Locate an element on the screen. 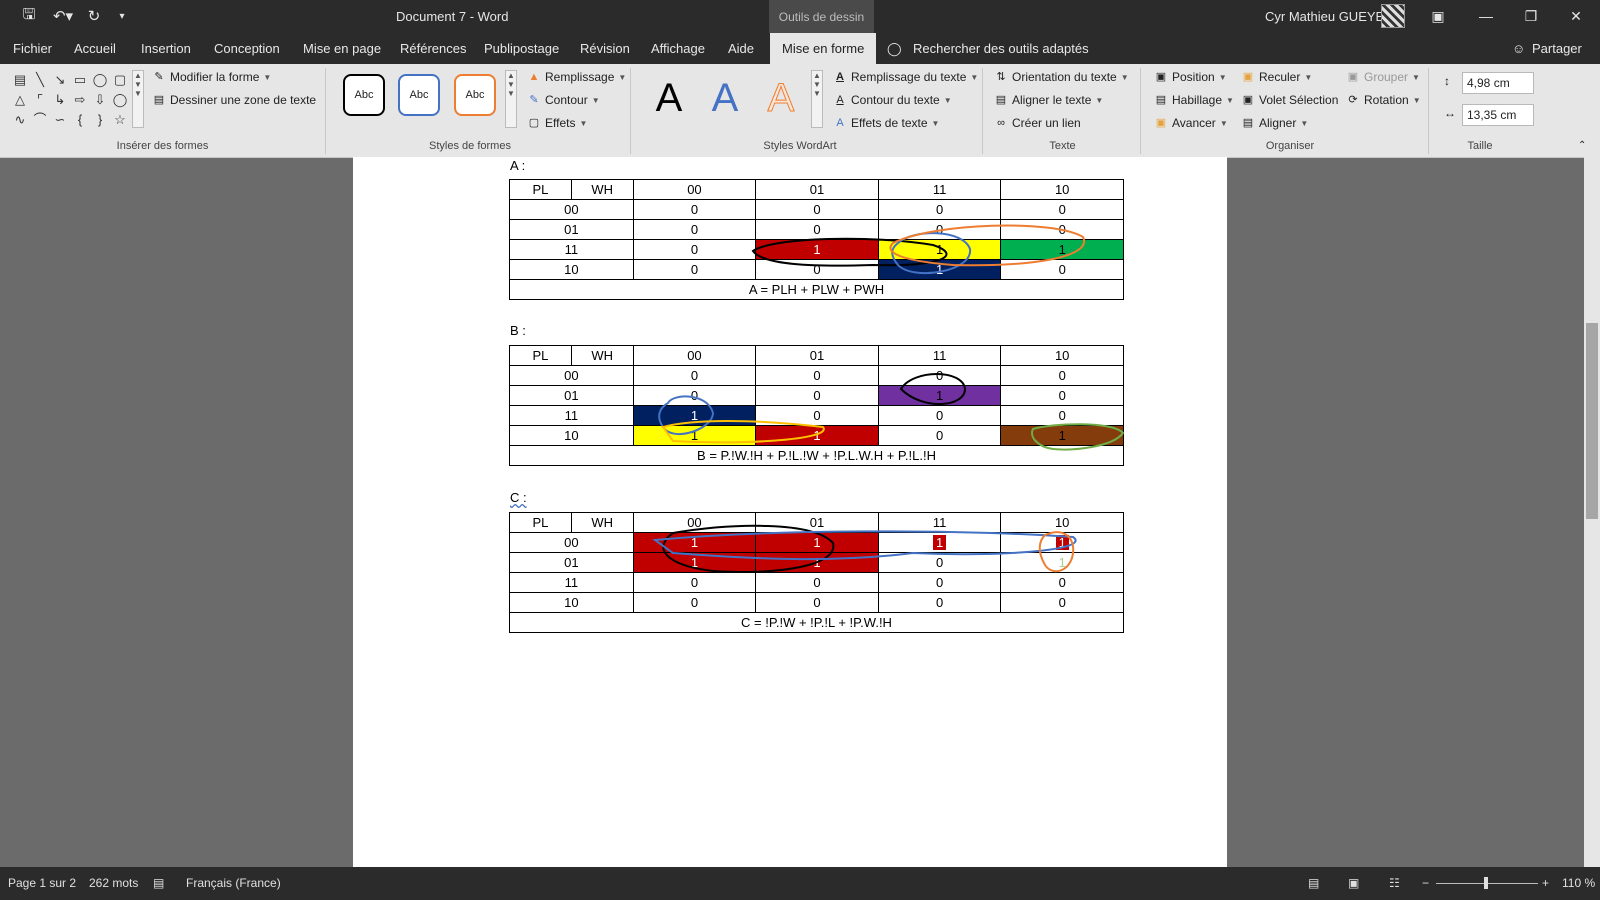  elbow-connector-icon: ⌜ is located at coordinates (40, 100).